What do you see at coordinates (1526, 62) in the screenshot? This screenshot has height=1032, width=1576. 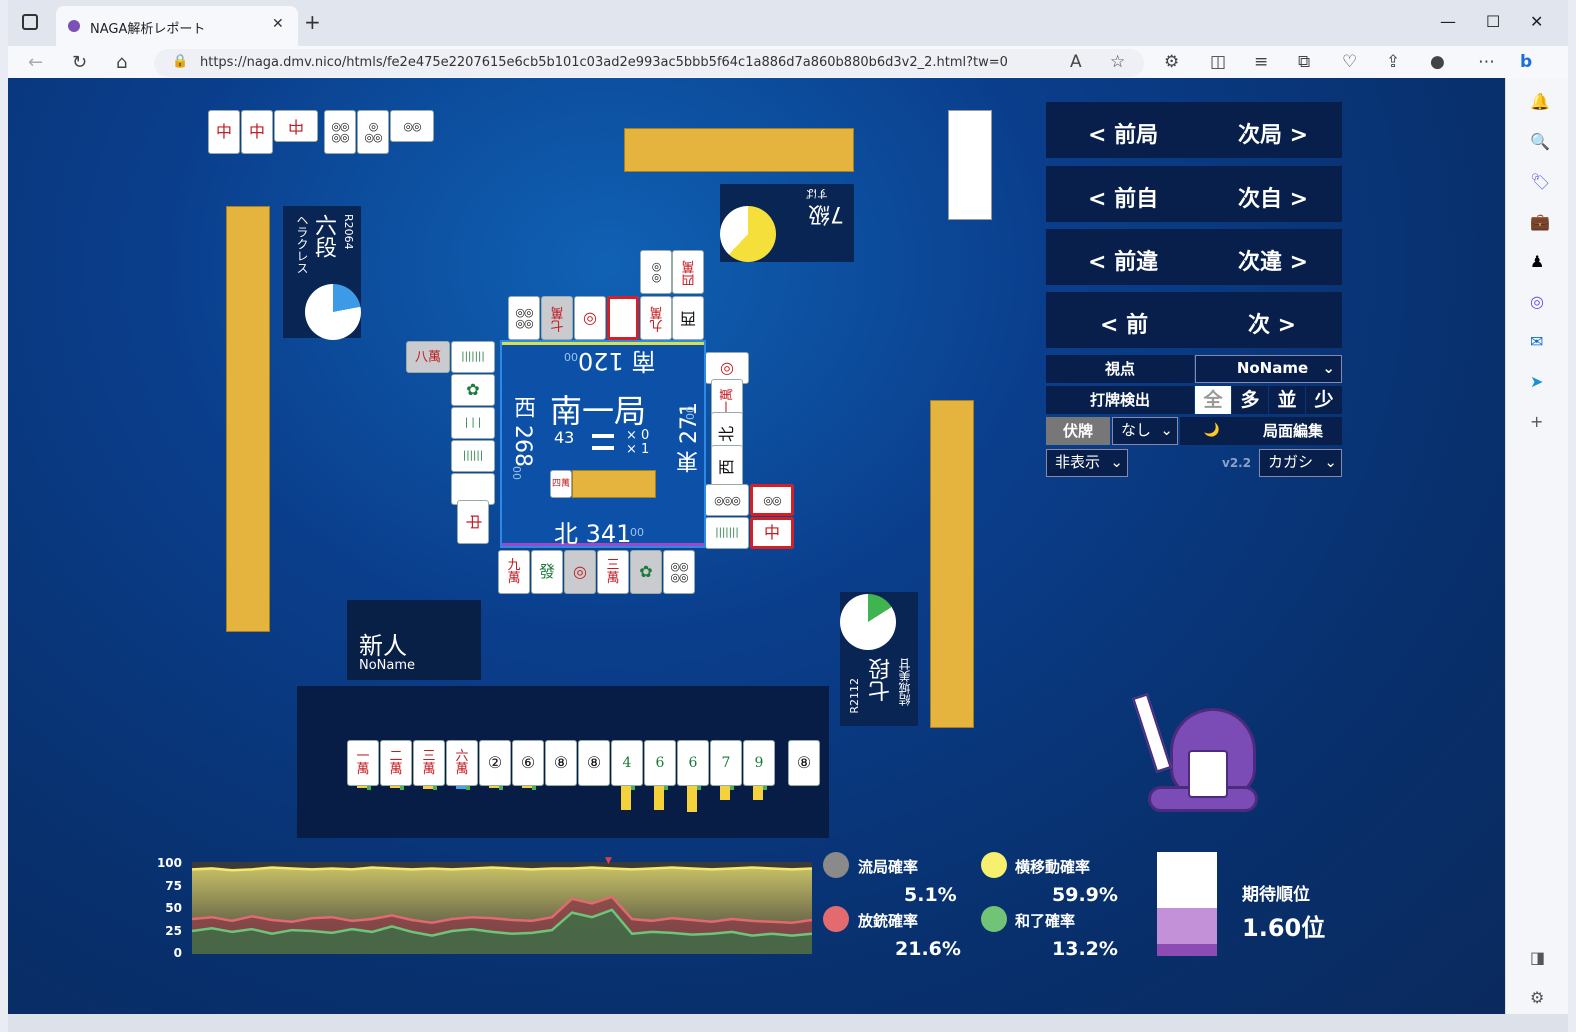 I see `copilot-icon: b` at bounding box center [1526, 62].